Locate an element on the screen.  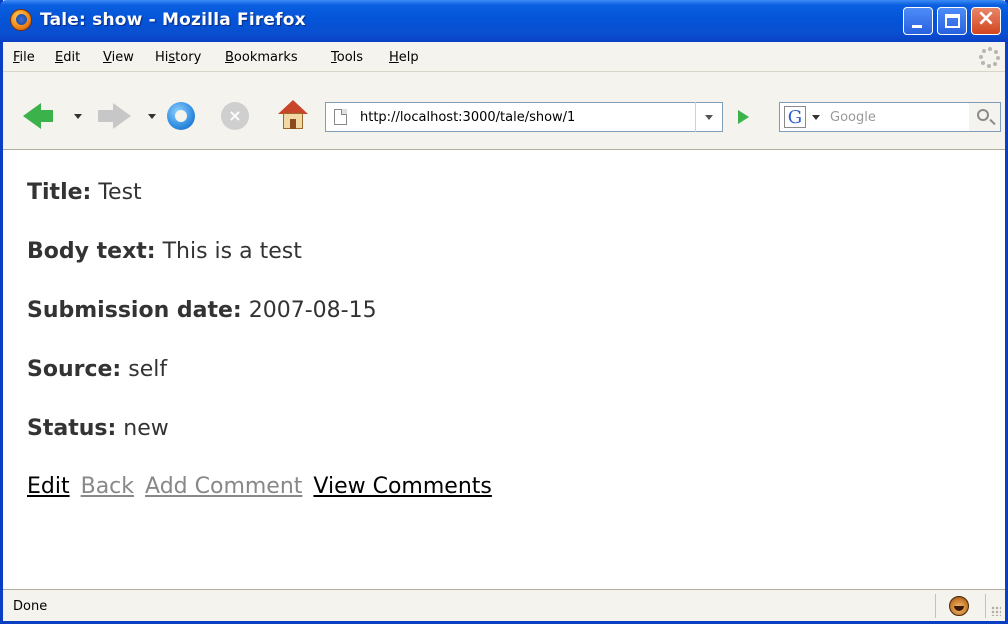
field-value: 2007-08-15 is located at coordinates (312, 310).